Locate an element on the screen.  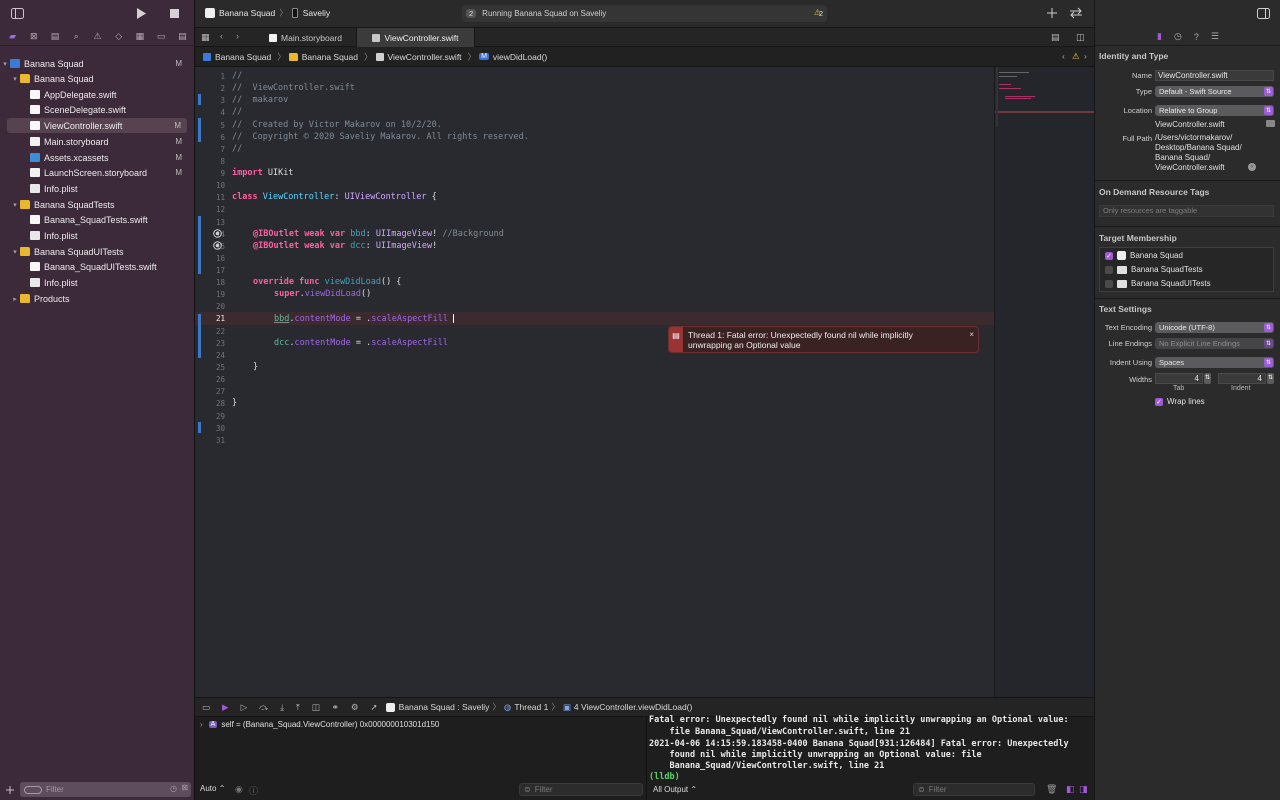
target-row: Banana SquadTests is located at coordinates (1154, 269).